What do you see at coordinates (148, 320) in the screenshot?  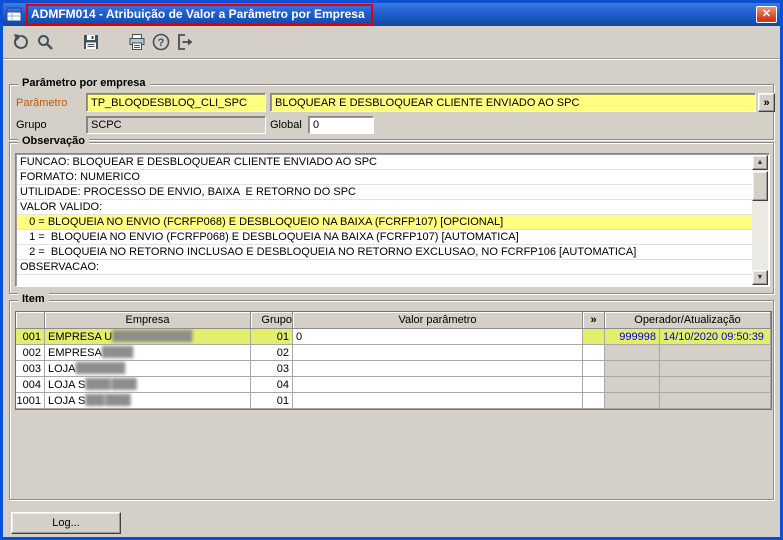 I see `header-empresa: Empresa` at bounding box center [148, 320].